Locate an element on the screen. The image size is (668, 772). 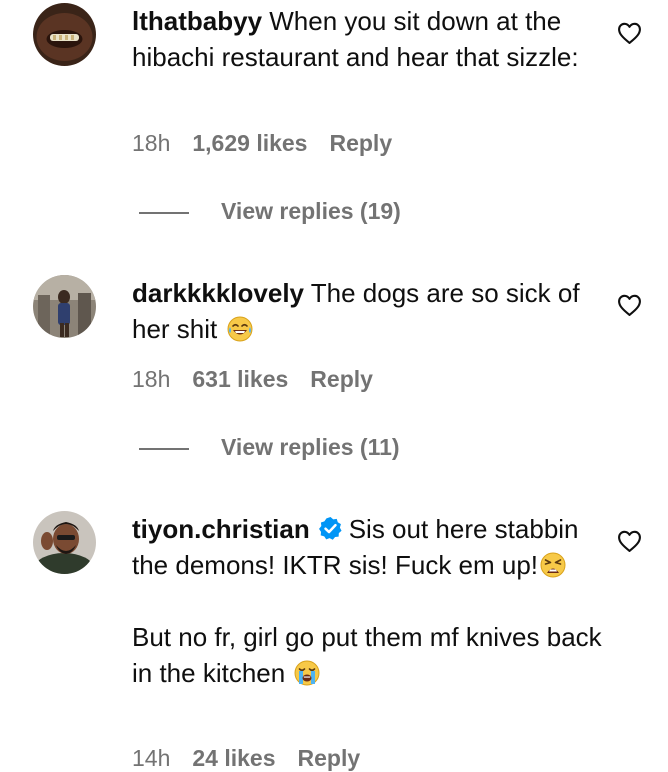
comment-meta: 18h 631 likes Reply is located at coordinates (263, 379).